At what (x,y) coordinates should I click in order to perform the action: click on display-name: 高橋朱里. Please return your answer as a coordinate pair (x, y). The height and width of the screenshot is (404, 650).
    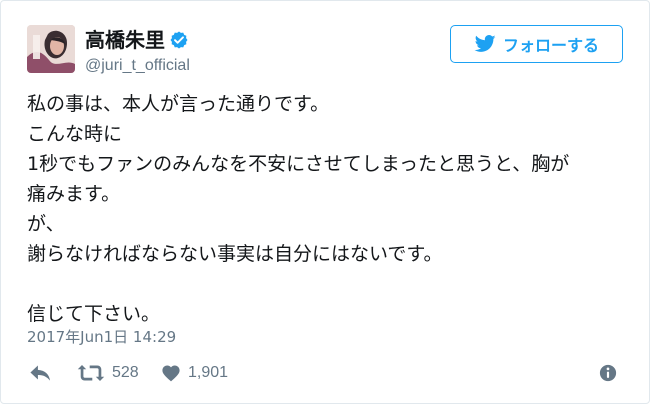
    Looking at the image, I should click on (125, 40).